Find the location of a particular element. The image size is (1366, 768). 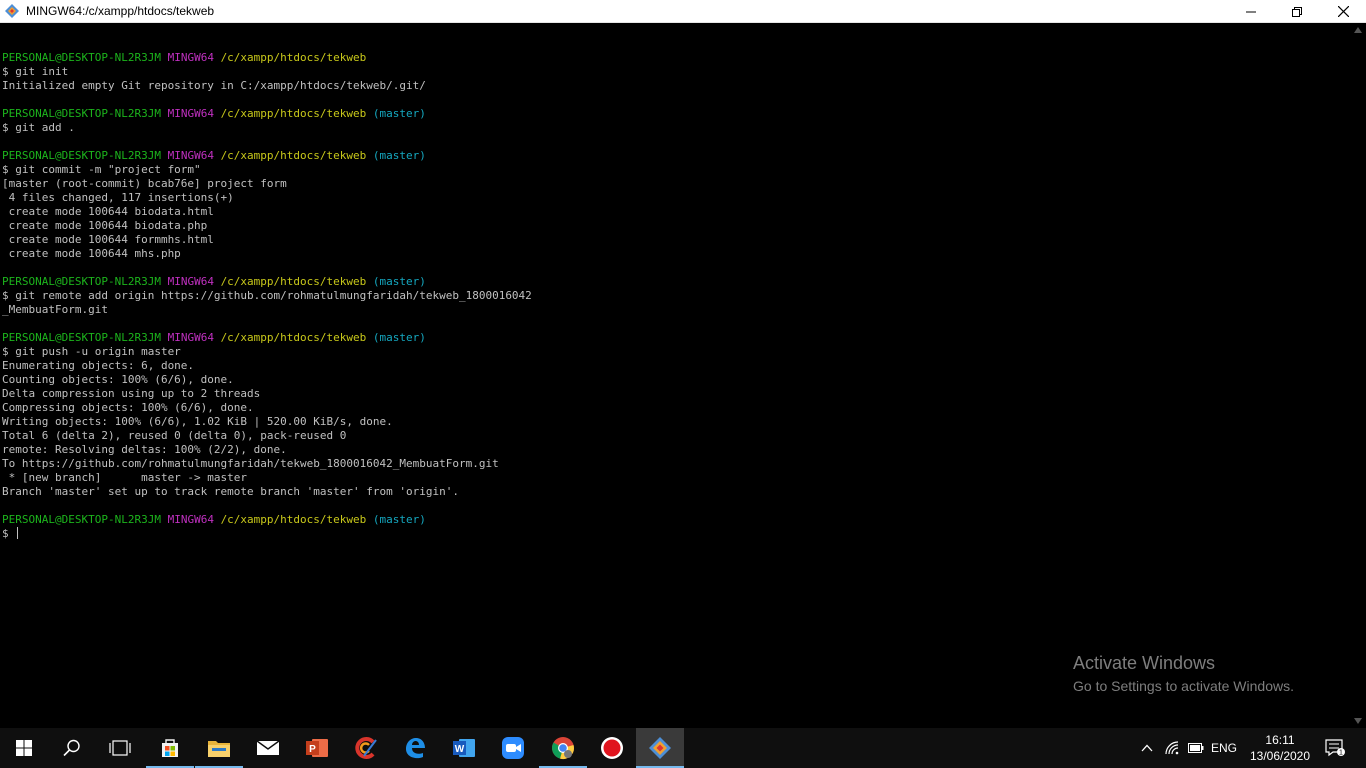

taskbar: P W ENG 16:11 13/06/2020 1 is located at coordinates (683, 748).